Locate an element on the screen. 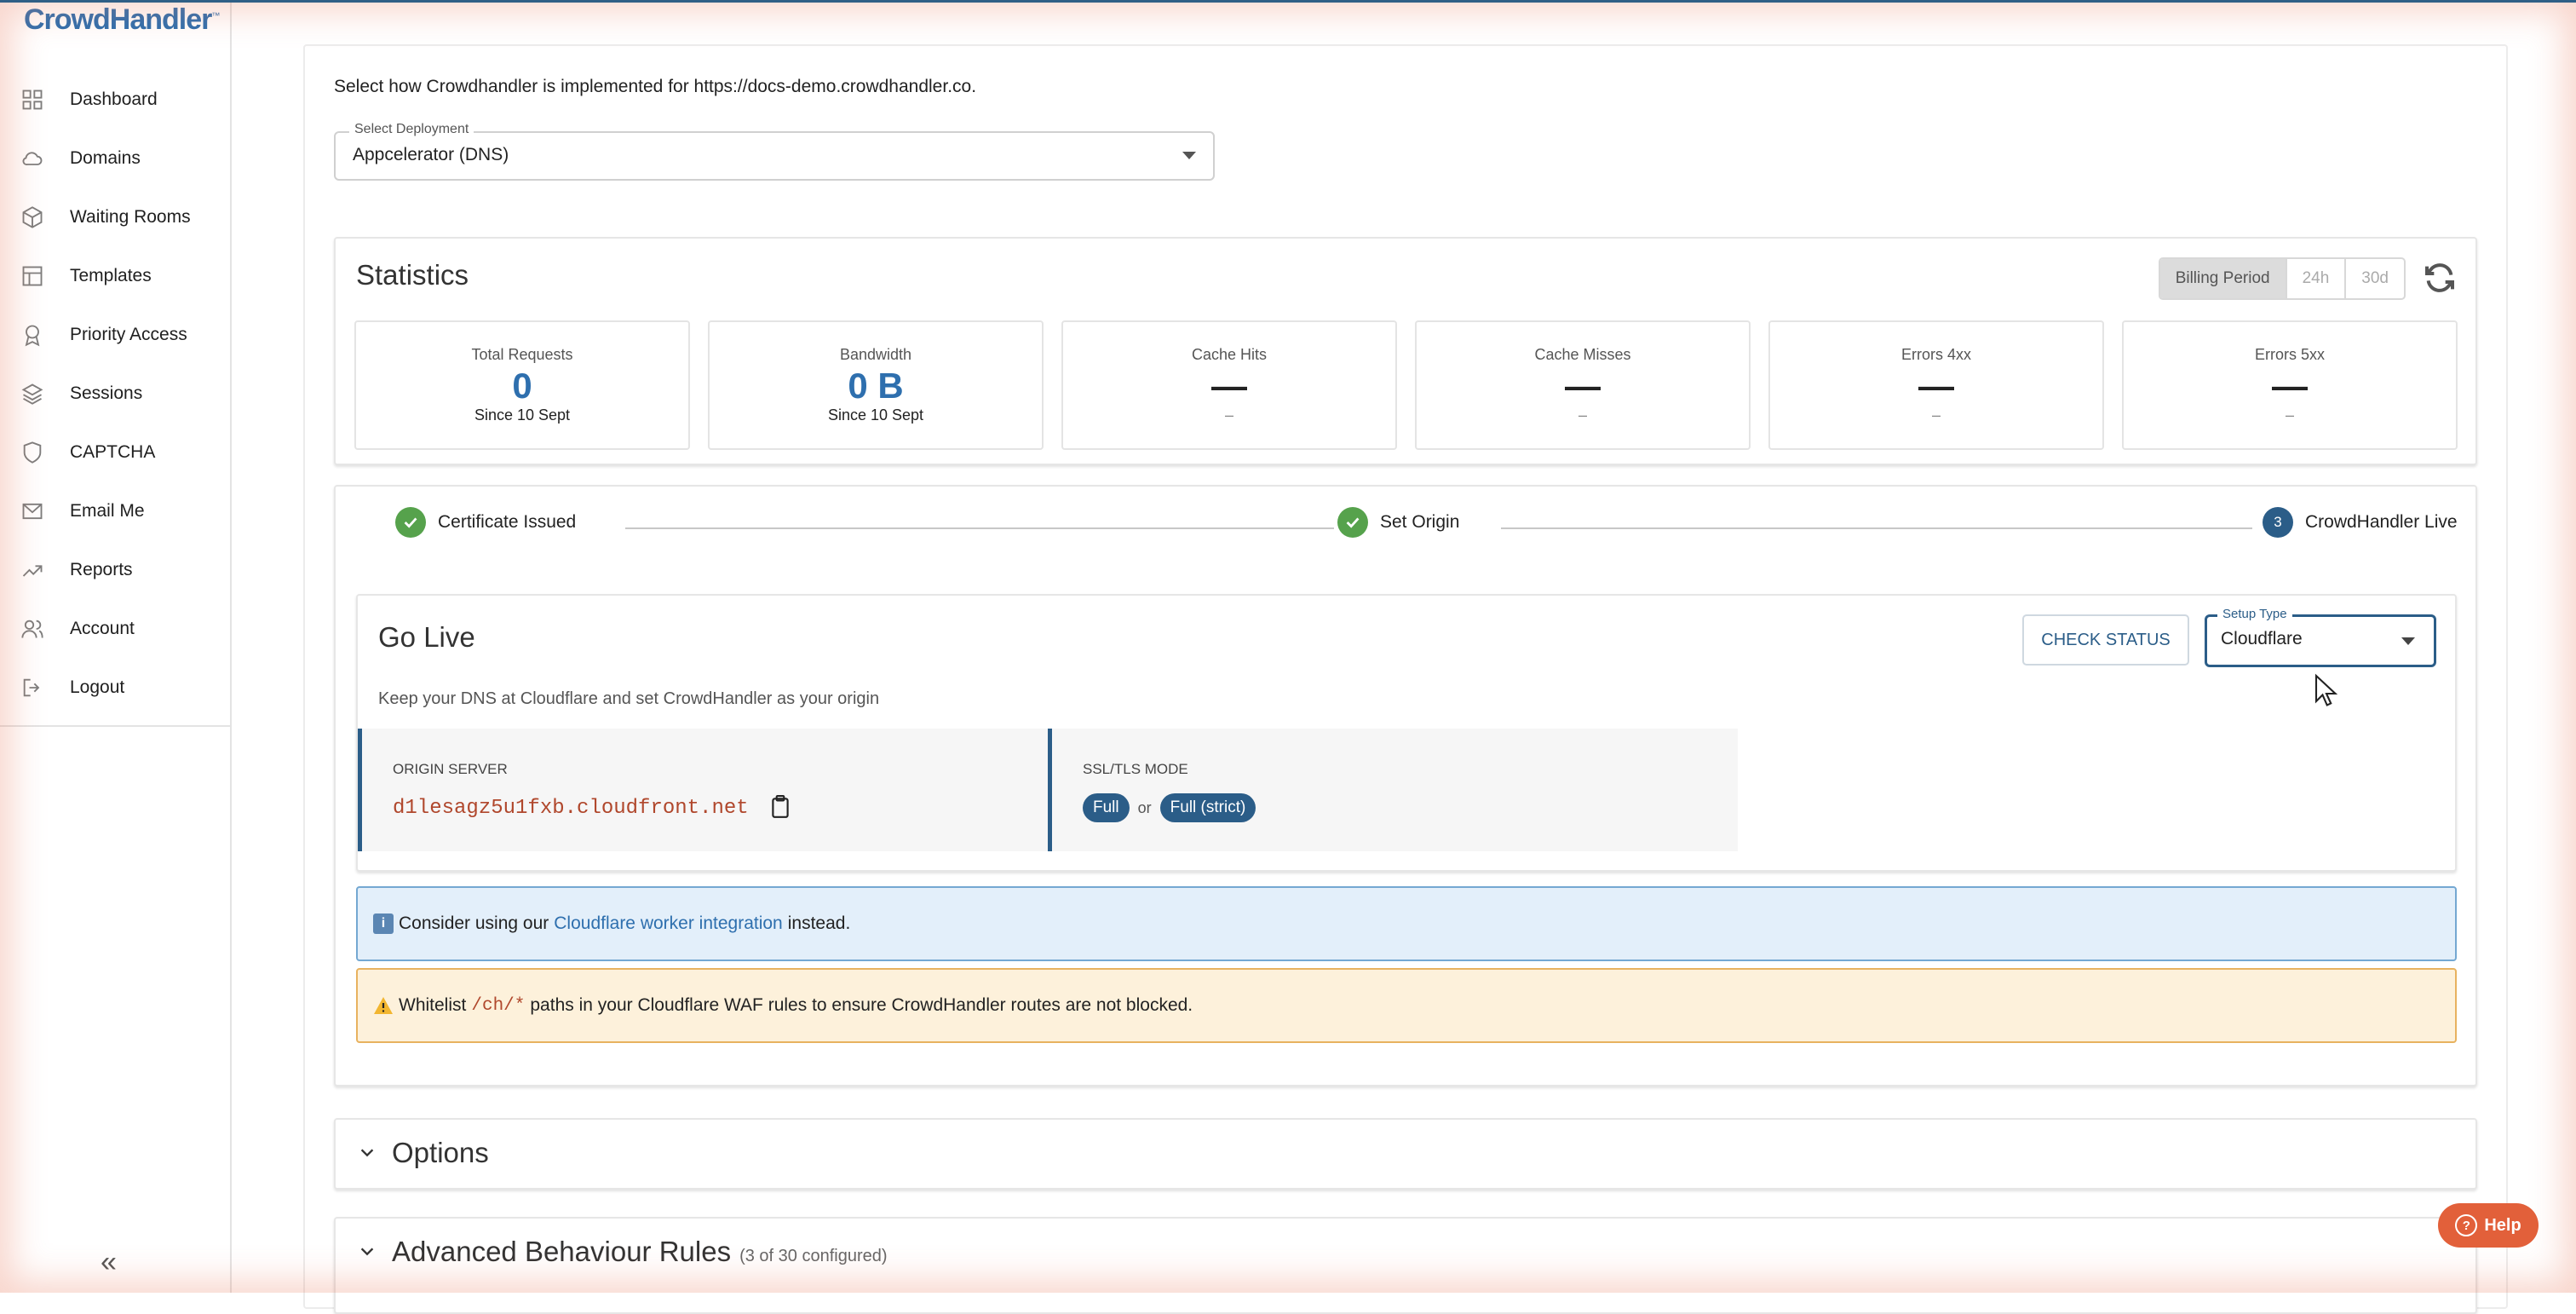 Image resolution: width=2576 pixels, height=1314 pixels. stat-value: 0 B is located at coordinates (876, 386).